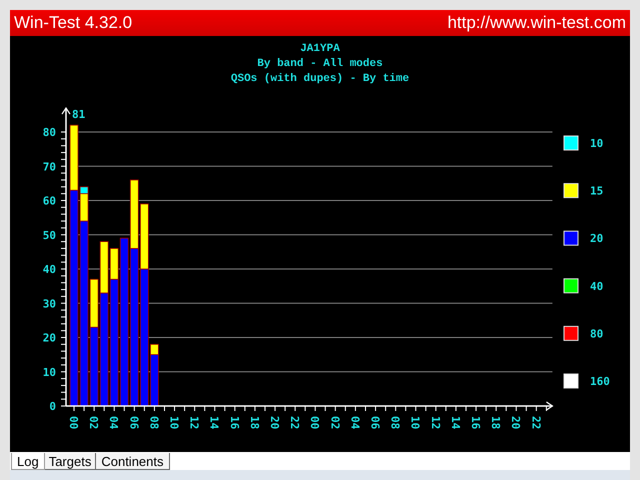 This screenshot has width=640, height=480. What do you see at coordinates (320, 79) in the screenshot?
I see `chart-title: QSOs (with dupes) - By time` at bounding box center [320, 79].